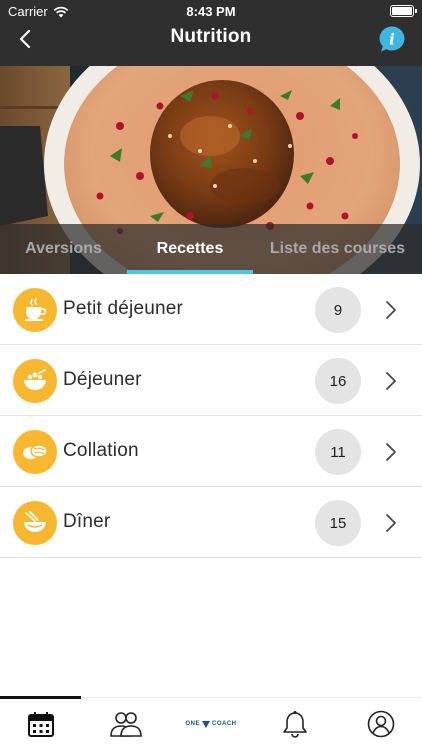 This screenshot has height=750, width=422. Describe the element at coordinates (190, 249) in the screenshot. I see `tab-recettes: Recettes` at that location.